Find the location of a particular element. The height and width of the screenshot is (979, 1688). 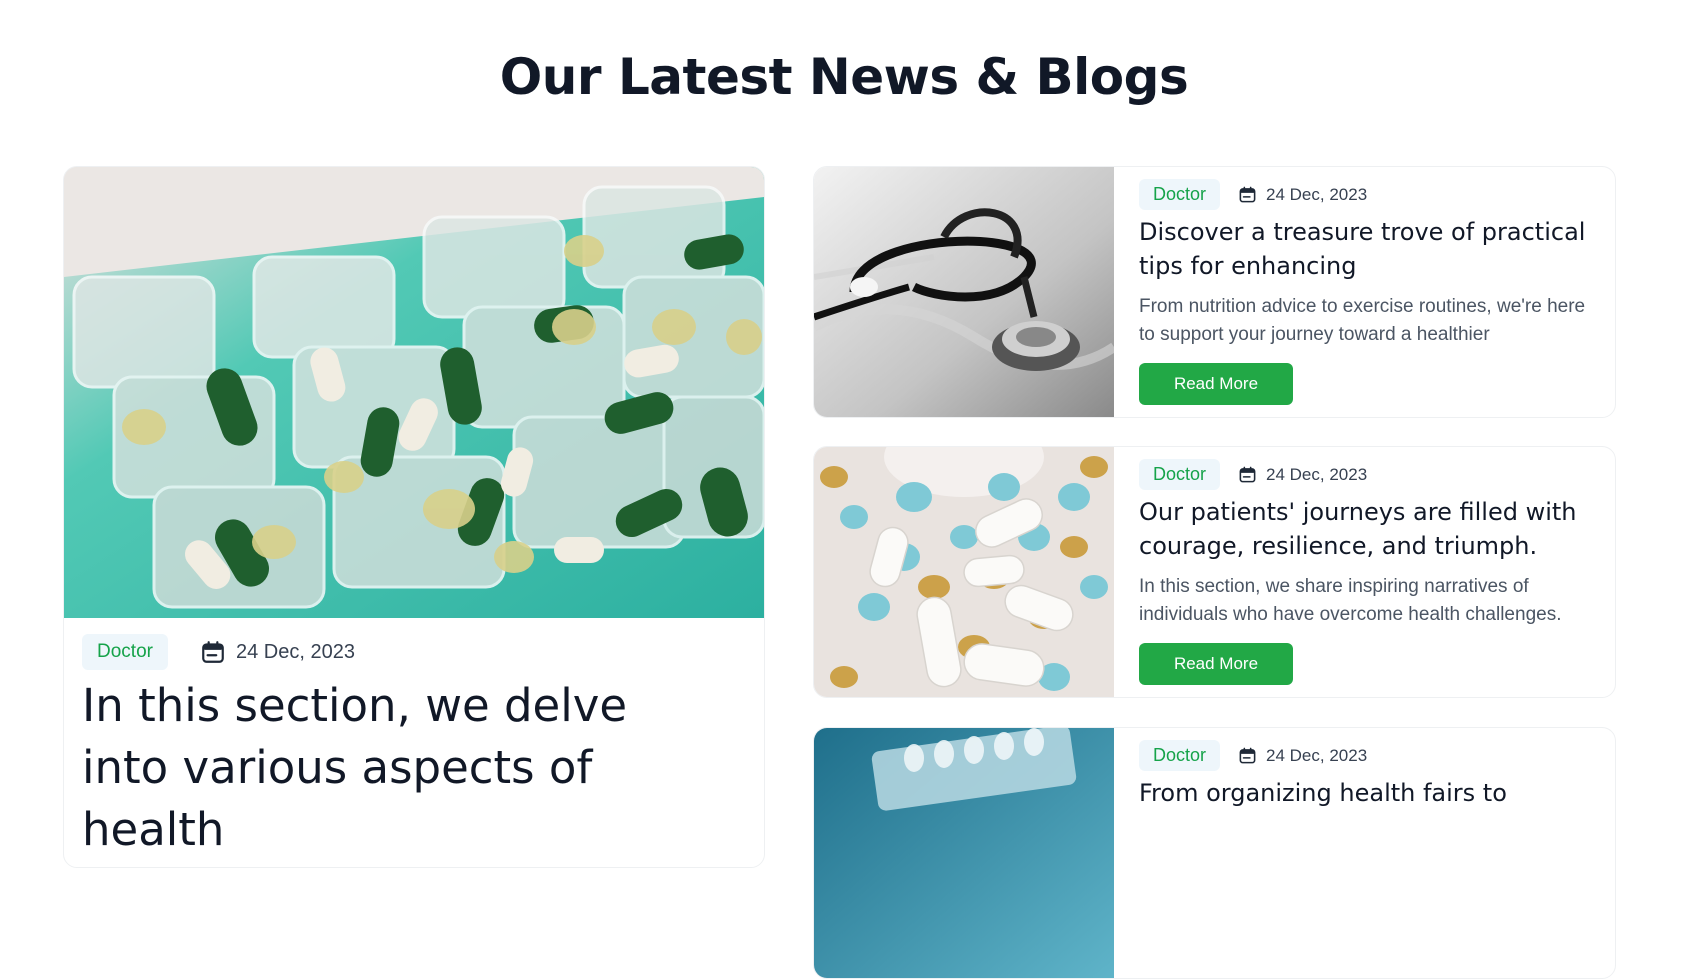

featured-post-meta: Doctor 24 Dec, 2023 is located at coordinates (218, 652).